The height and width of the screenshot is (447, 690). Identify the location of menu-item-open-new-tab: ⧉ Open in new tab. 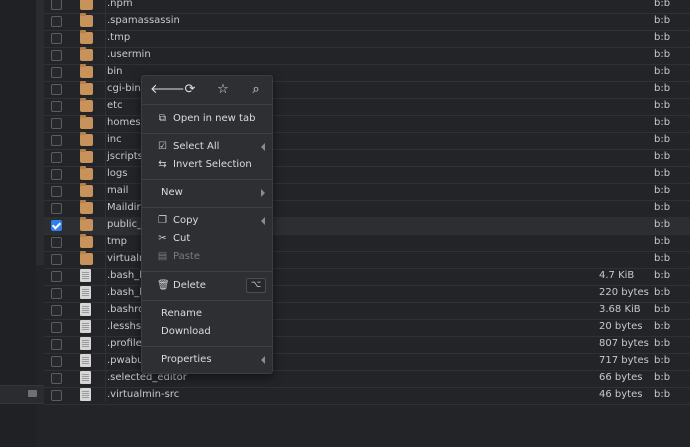
(207, 119).